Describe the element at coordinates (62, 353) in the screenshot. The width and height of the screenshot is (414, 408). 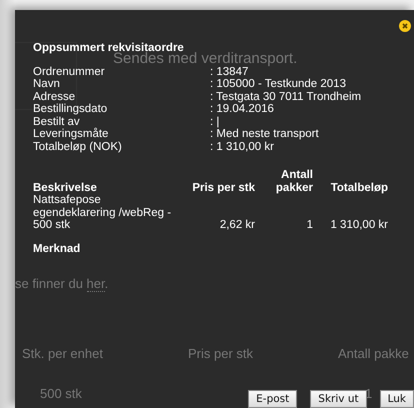
I see `column-header: Stk. per enhet` at that location.